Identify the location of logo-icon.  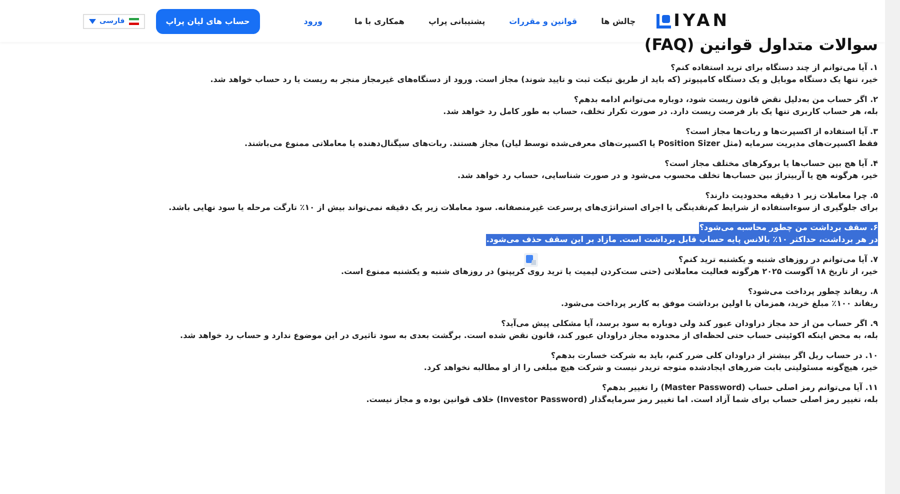
(664, 21).